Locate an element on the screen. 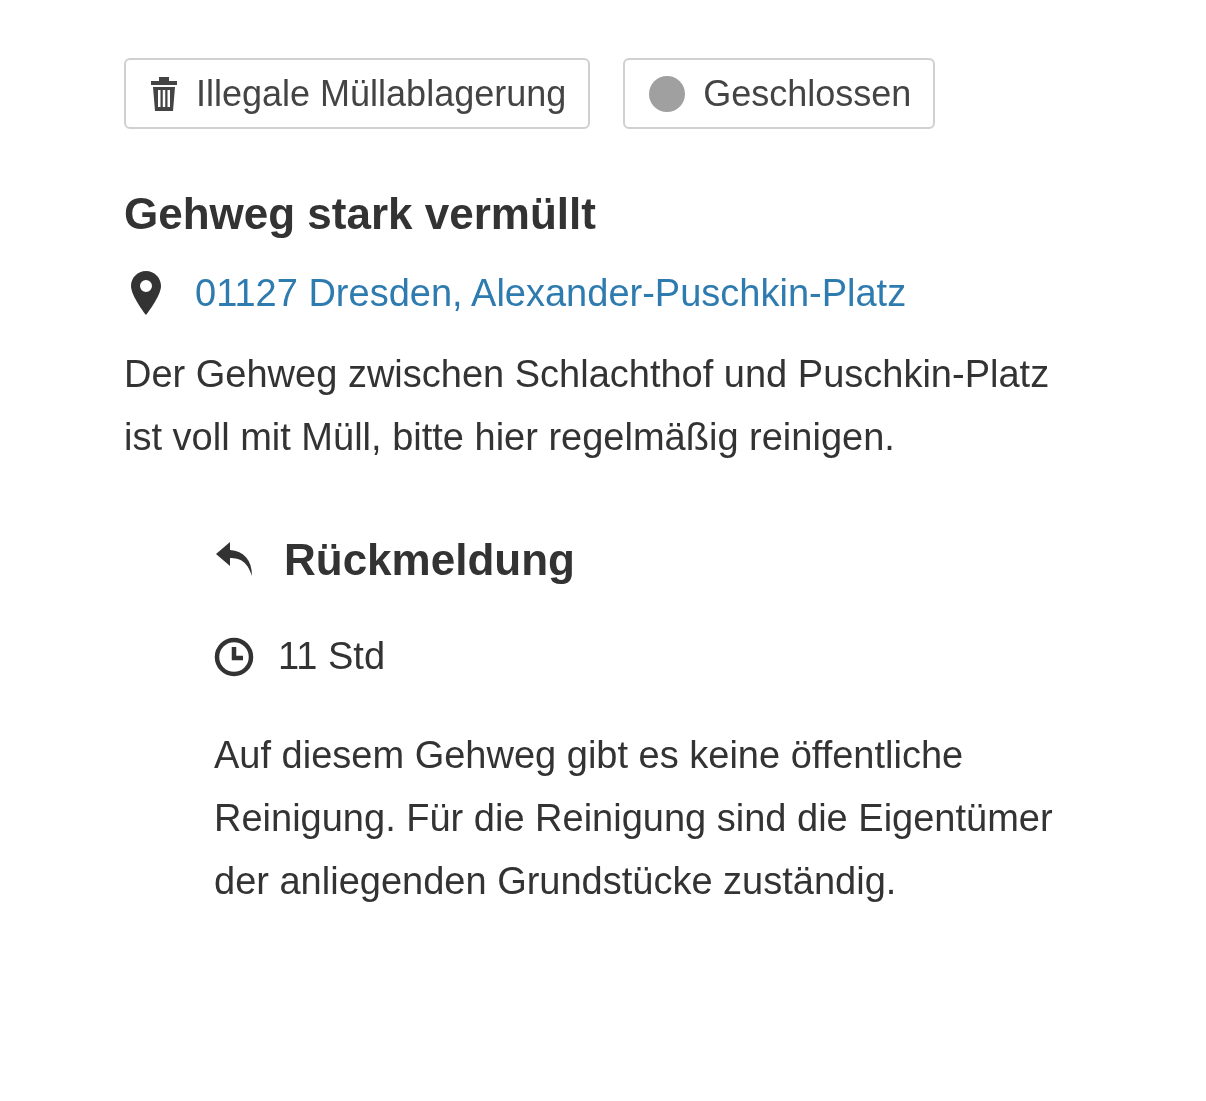 Image resolution: width=1206 pixels, height=1101 pixels. clock-icon is located at coordinates (234, 656).